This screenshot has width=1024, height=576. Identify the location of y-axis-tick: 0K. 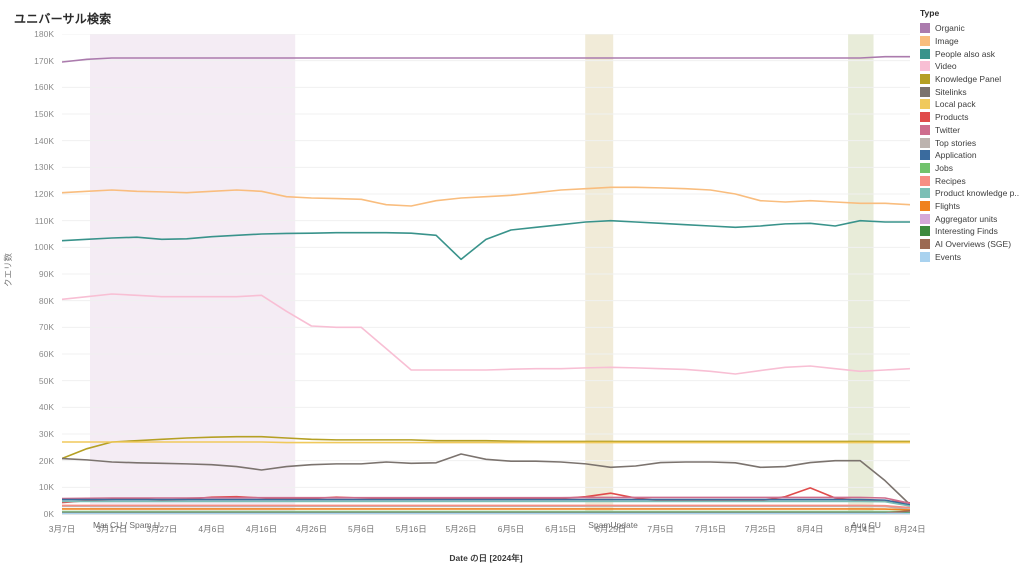
(48, 514).